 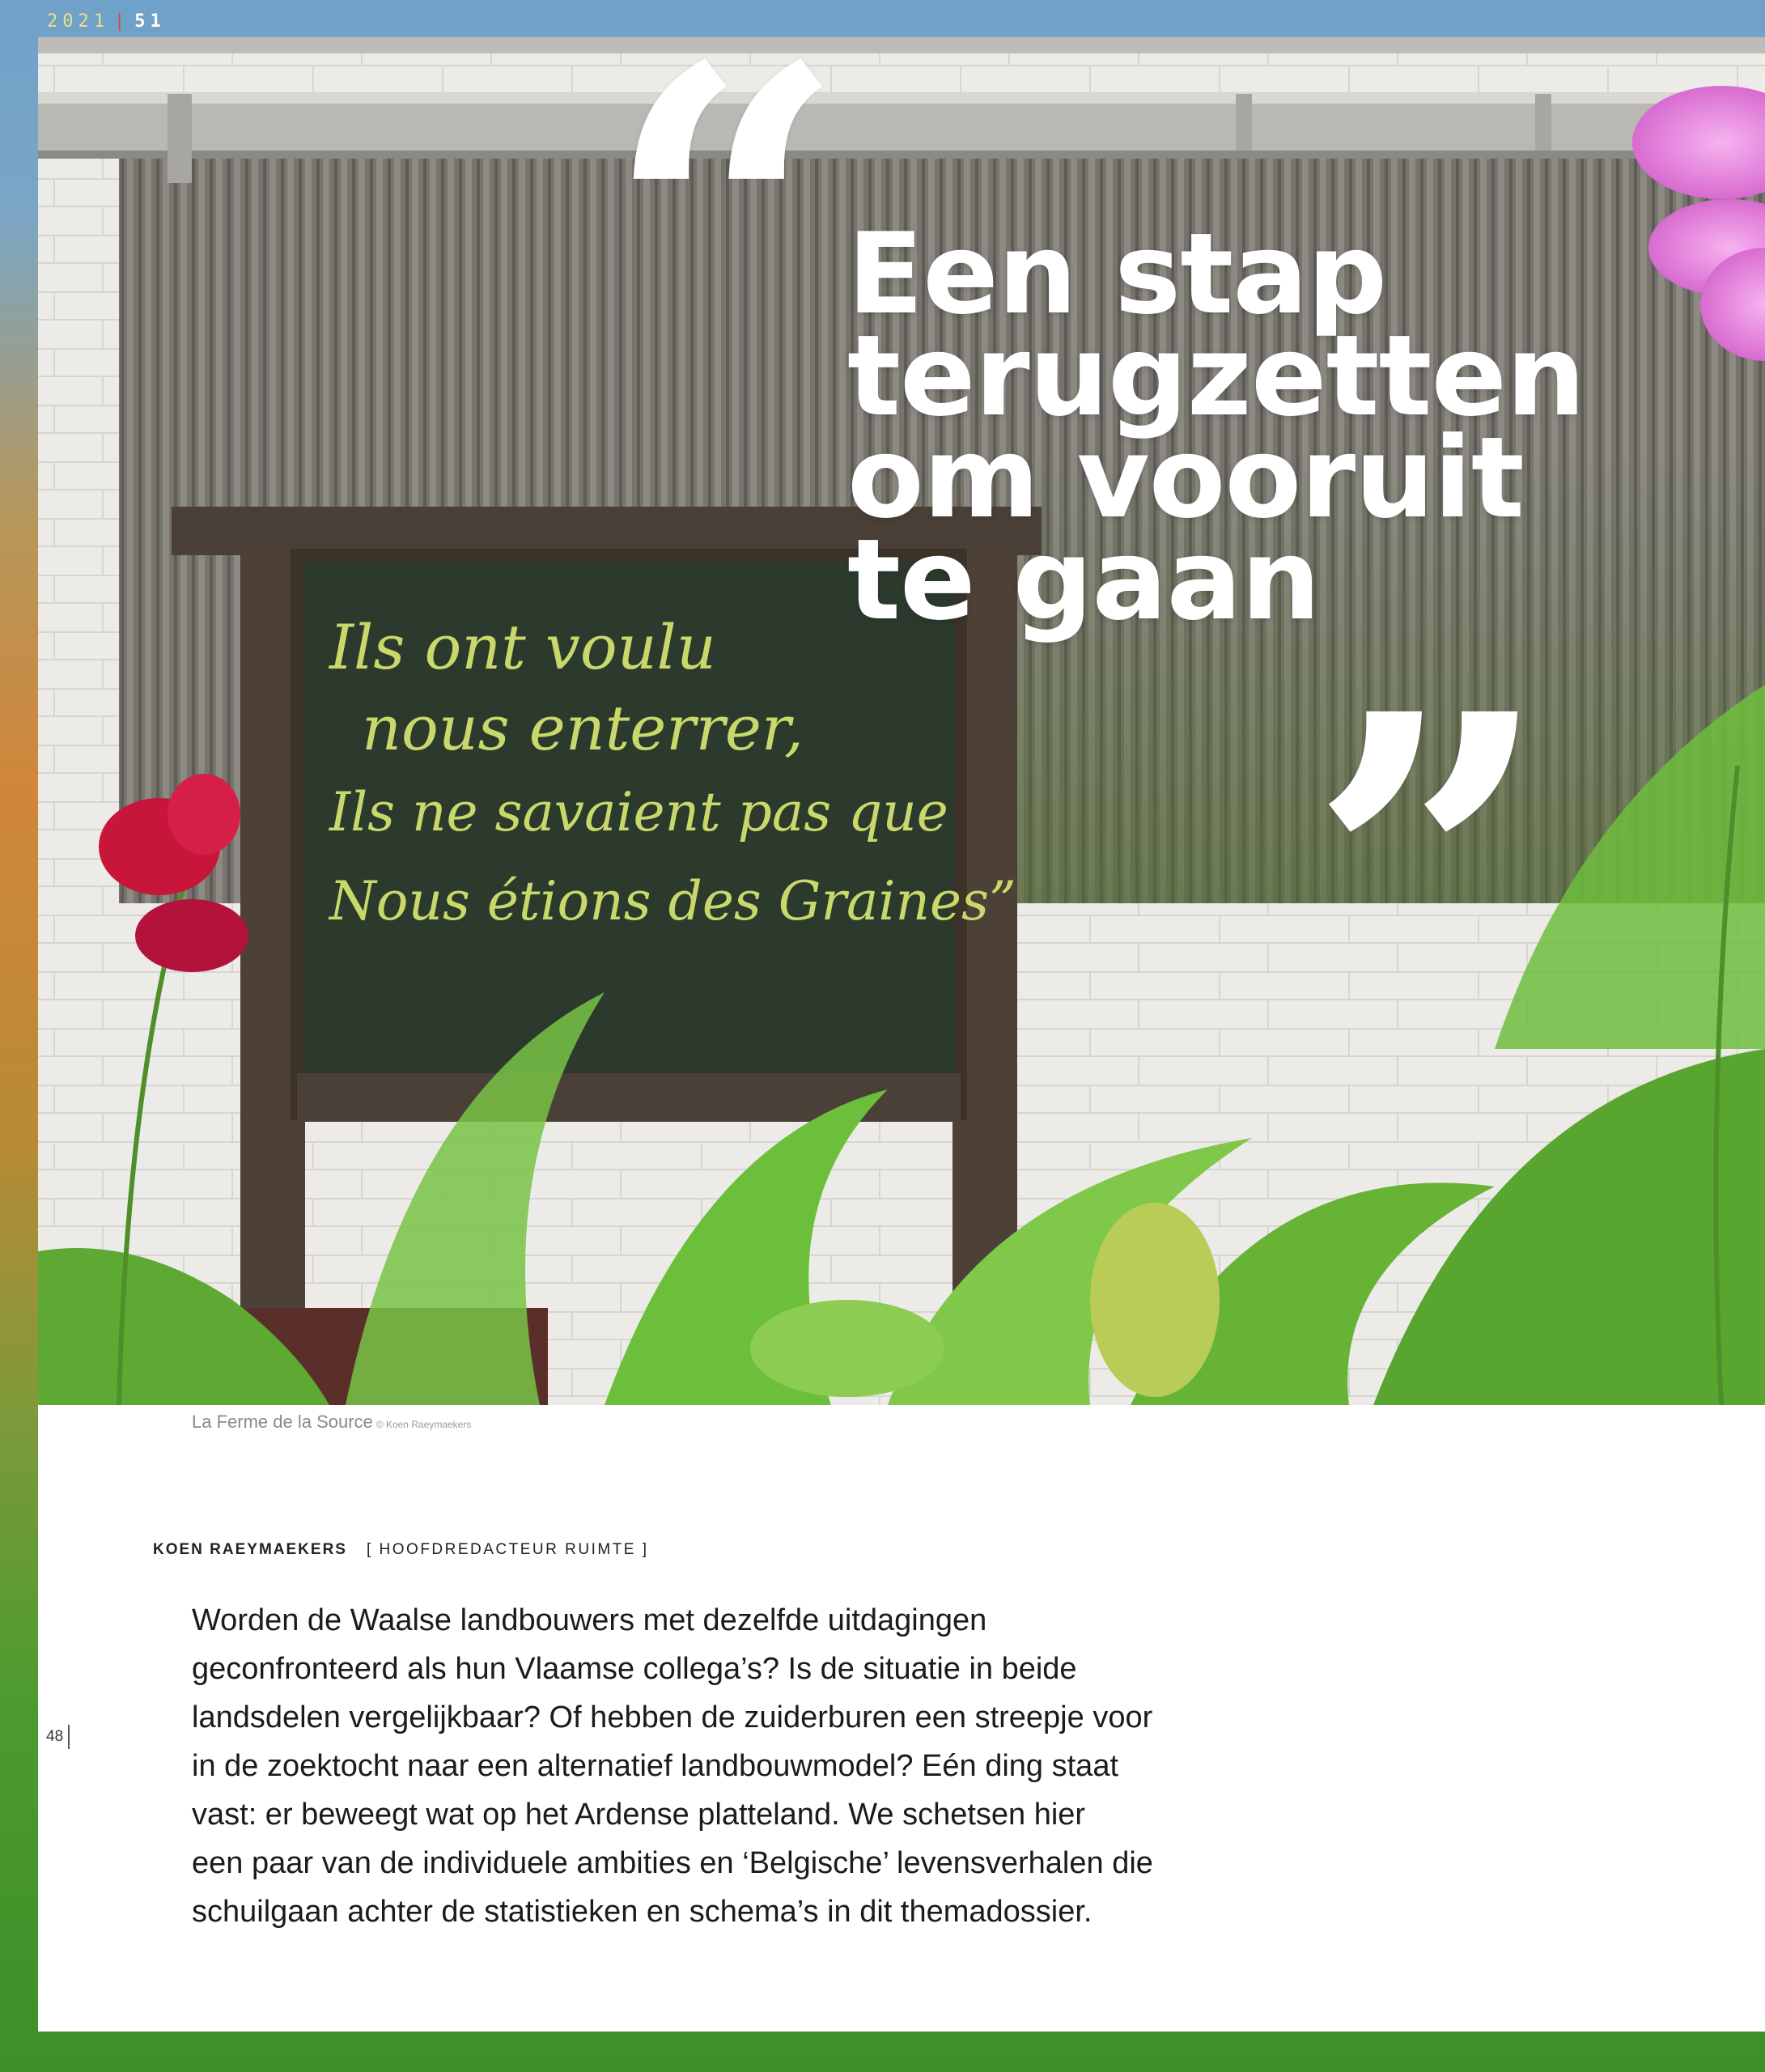 I want to click on author-name: KOEN RAEYMAEKERS, so click(x=250, y=1549).